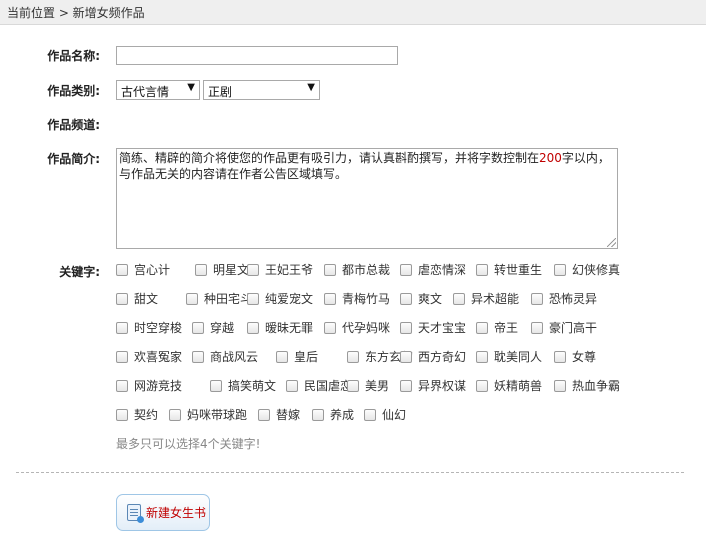  I want to click on keyword-label: 都市总裁, so click(366, 270).